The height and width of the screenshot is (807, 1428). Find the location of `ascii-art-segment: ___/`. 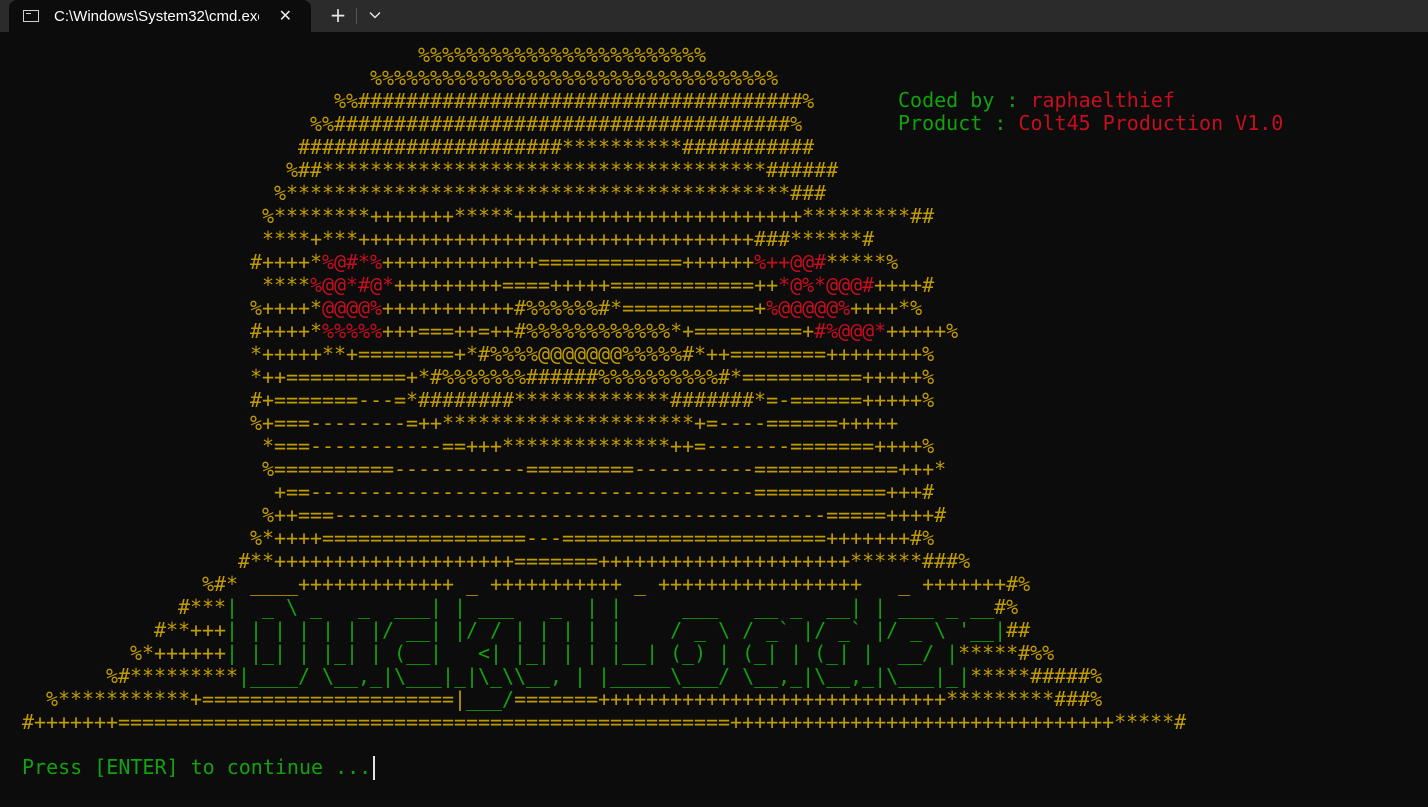

ascii-art-segment: ___/ is located at coordinates (490, 699).